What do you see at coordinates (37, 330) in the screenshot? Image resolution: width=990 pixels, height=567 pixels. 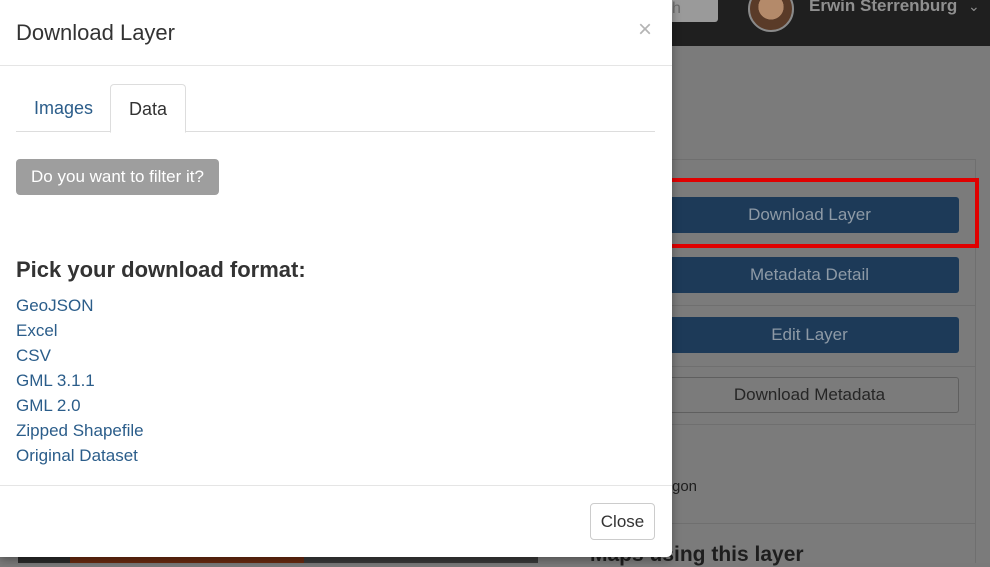 I see `format-link-excel: Excel` at bounding box center [37, 330].